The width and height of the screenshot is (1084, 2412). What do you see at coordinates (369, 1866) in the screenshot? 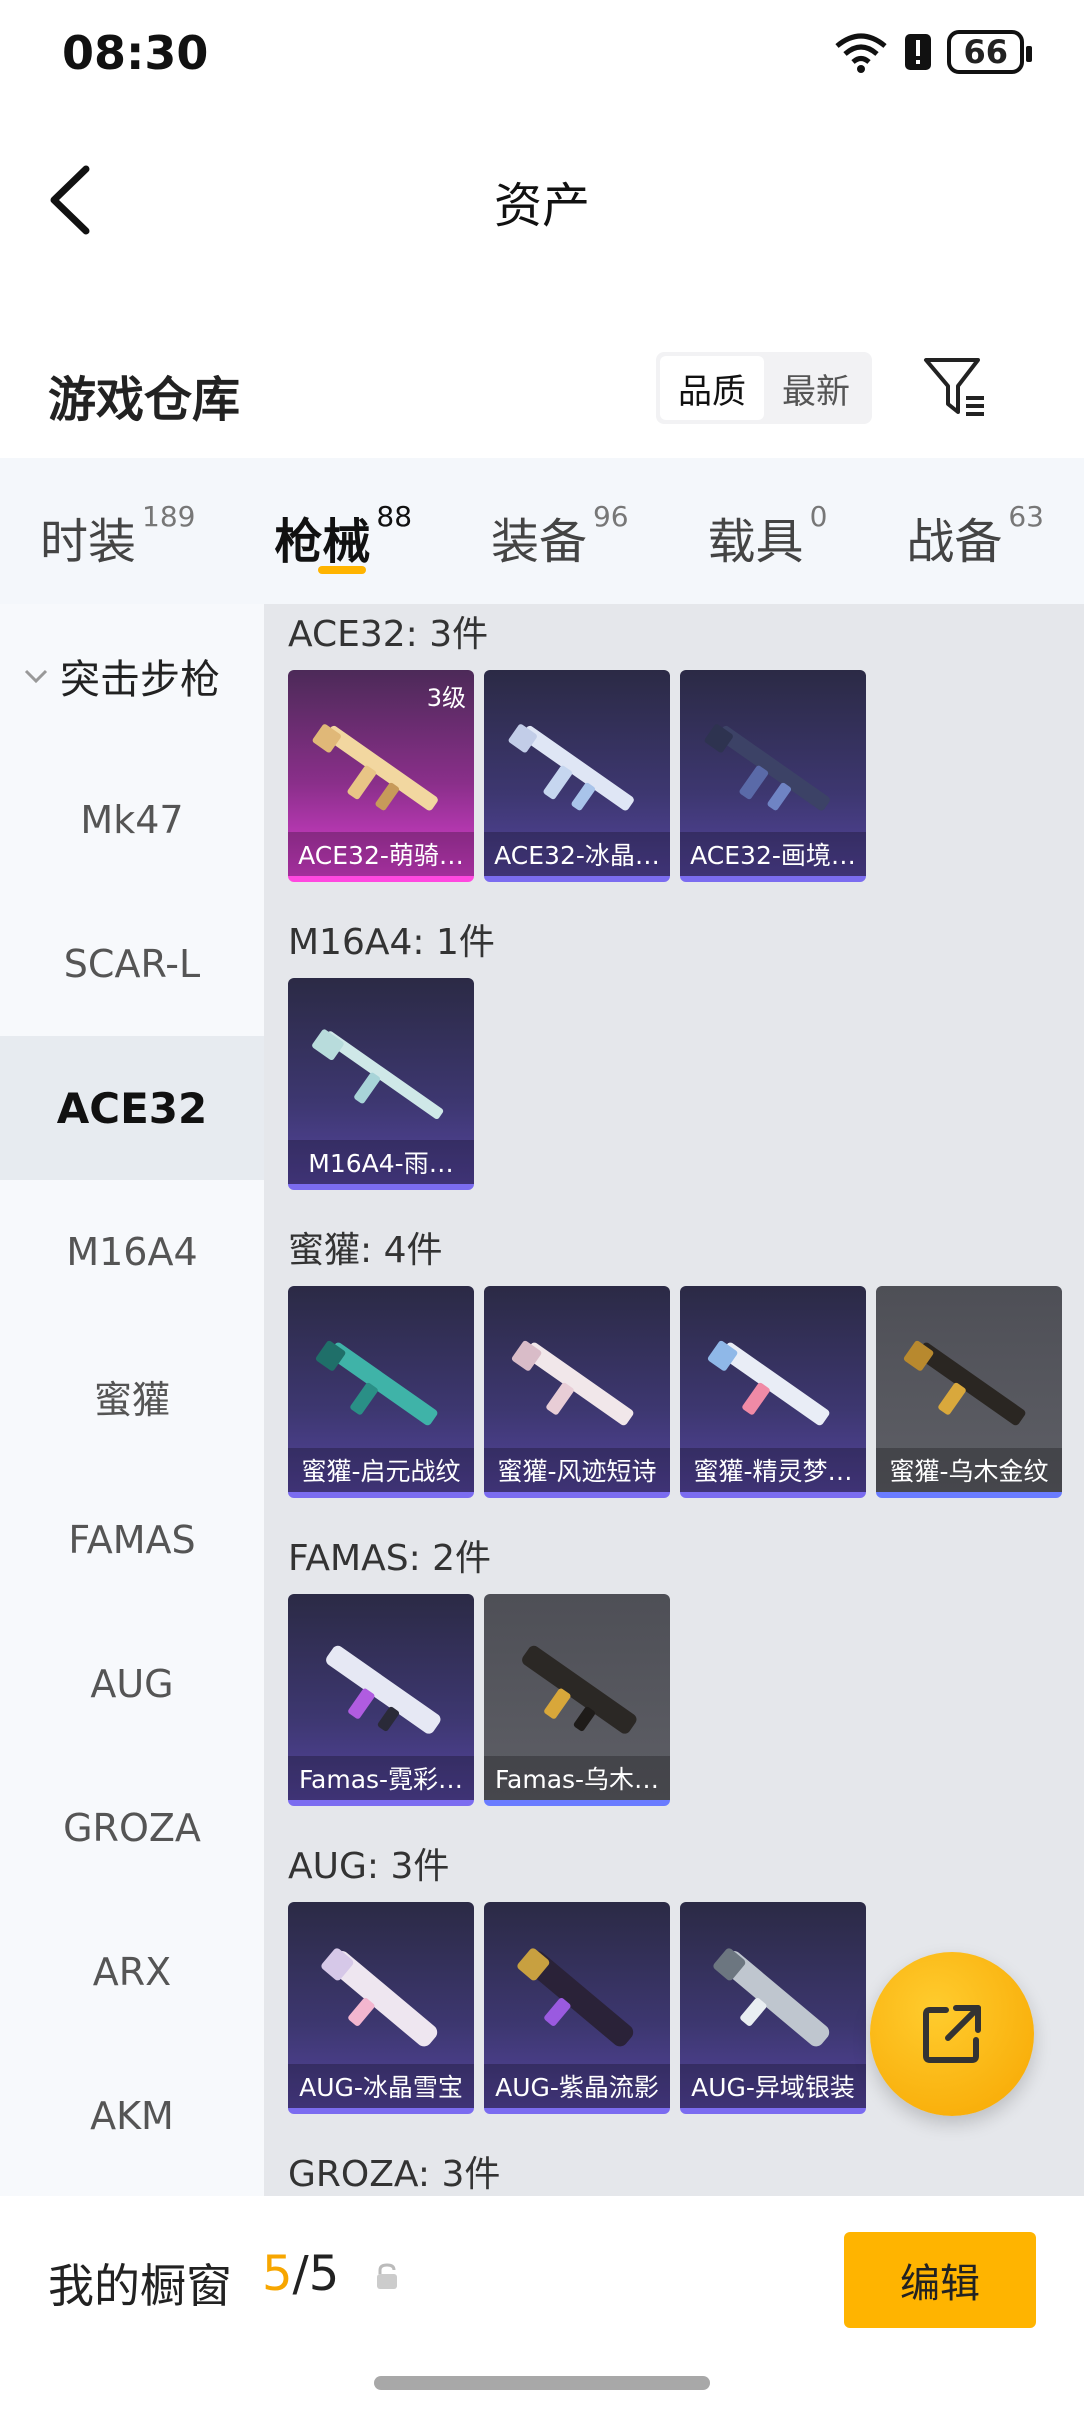
I see `group-title: AUG: 3件` at bounding box center [369, 1866].